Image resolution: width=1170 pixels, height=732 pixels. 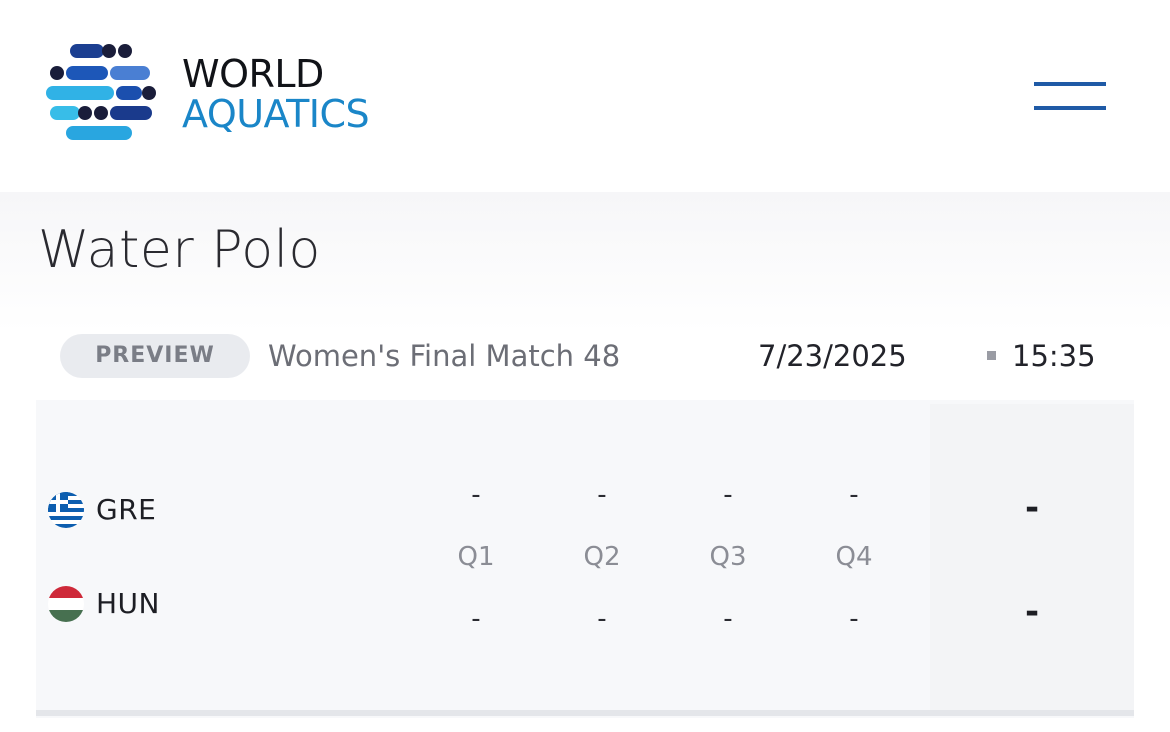 I want to click on period-score-hun-q1: -, so click(x=476, y=619).